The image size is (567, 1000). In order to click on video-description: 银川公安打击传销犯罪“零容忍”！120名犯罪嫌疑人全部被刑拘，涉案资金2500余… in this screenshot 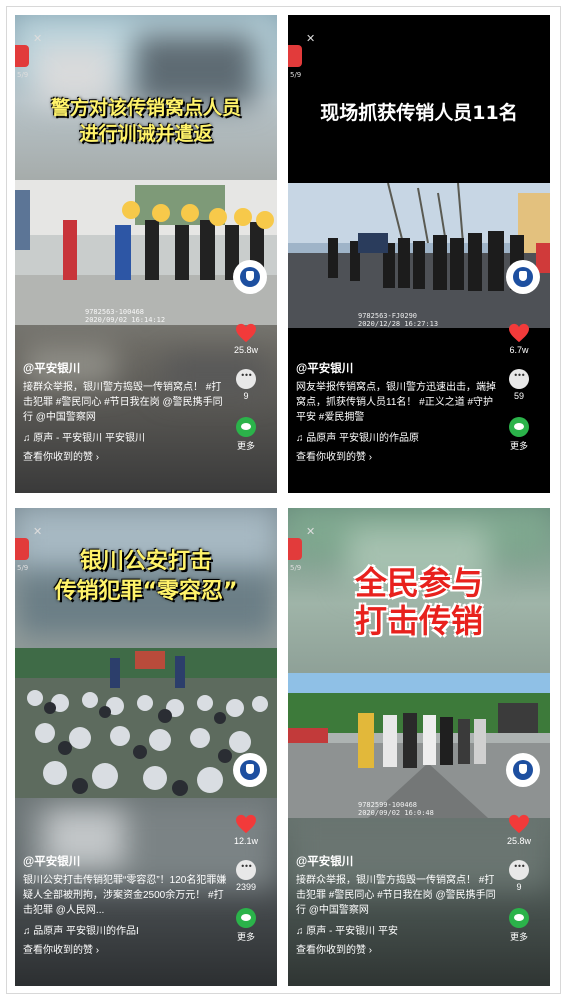, I will do `click(125, 895)`.